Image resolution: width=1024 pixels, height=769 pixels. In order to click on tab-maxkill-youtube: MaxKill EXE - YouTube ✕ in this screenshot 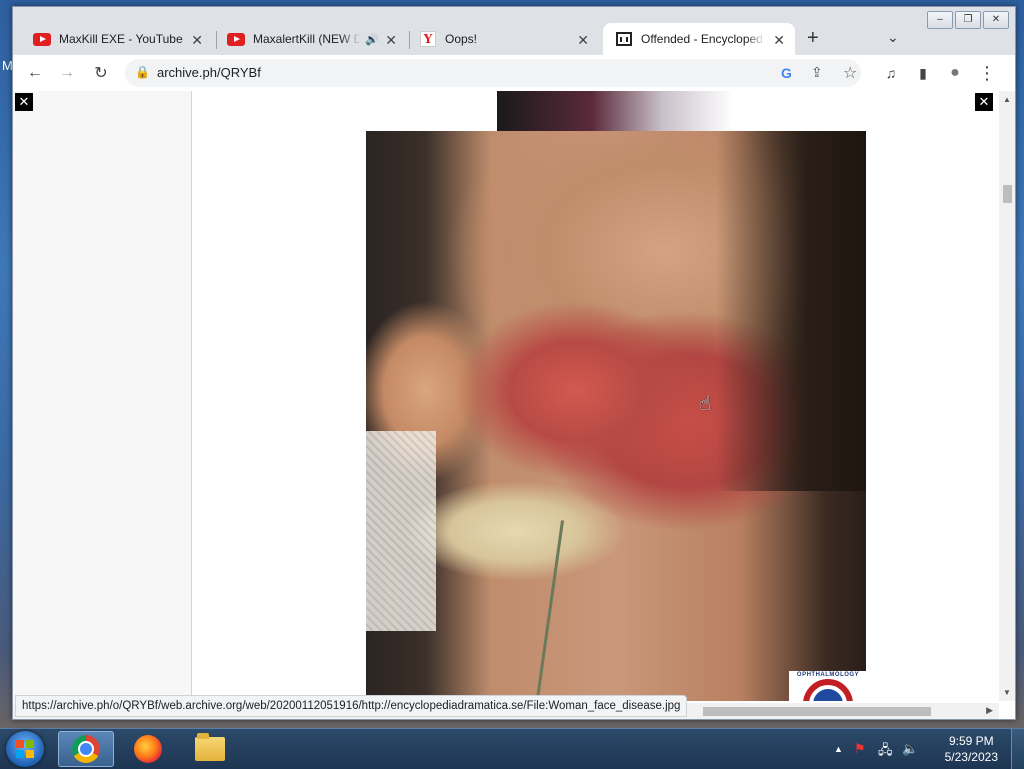, I will do `click(113, 39)`.